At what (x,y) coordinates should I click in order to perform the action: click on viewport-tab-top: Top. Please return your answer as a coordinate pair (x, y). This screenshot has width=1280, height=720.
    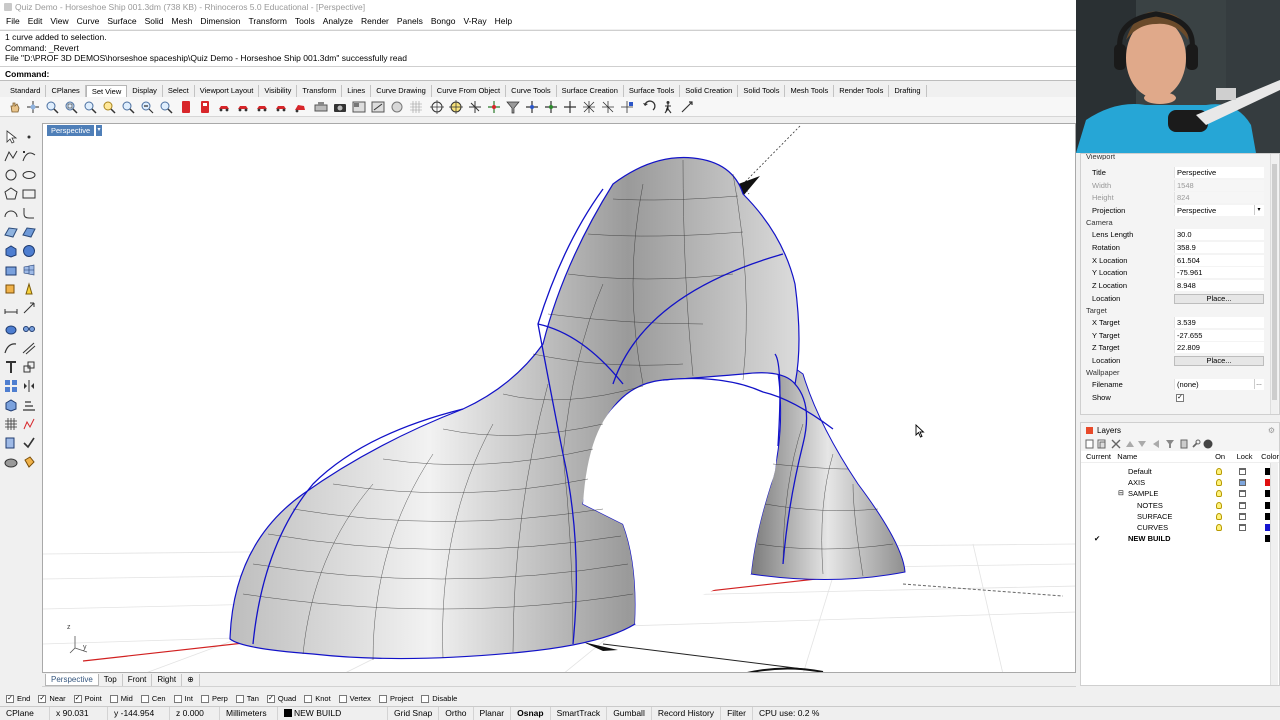
    Looking at the image, I should click on (111, 680).